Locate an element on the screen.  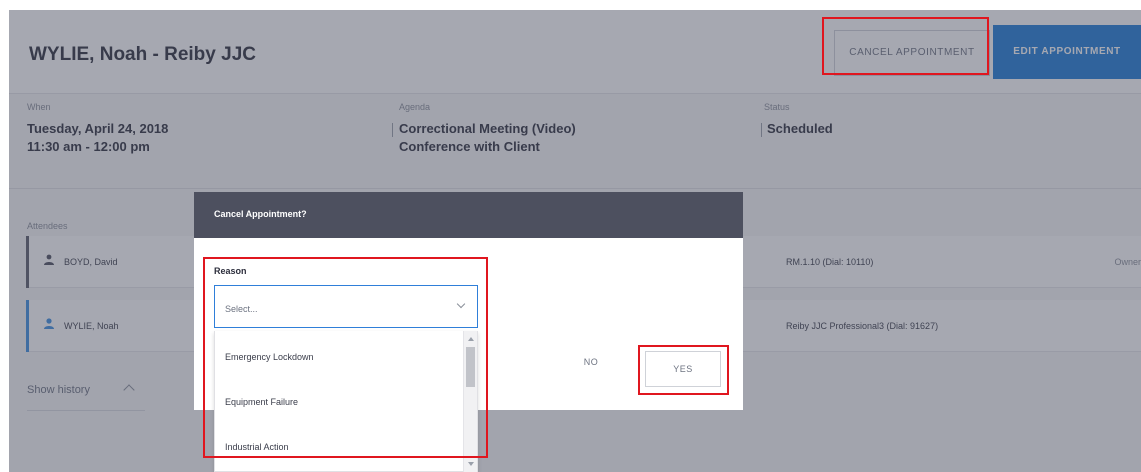
dialog-header: Cancel Appointment? is located at coordinates (468, 215).